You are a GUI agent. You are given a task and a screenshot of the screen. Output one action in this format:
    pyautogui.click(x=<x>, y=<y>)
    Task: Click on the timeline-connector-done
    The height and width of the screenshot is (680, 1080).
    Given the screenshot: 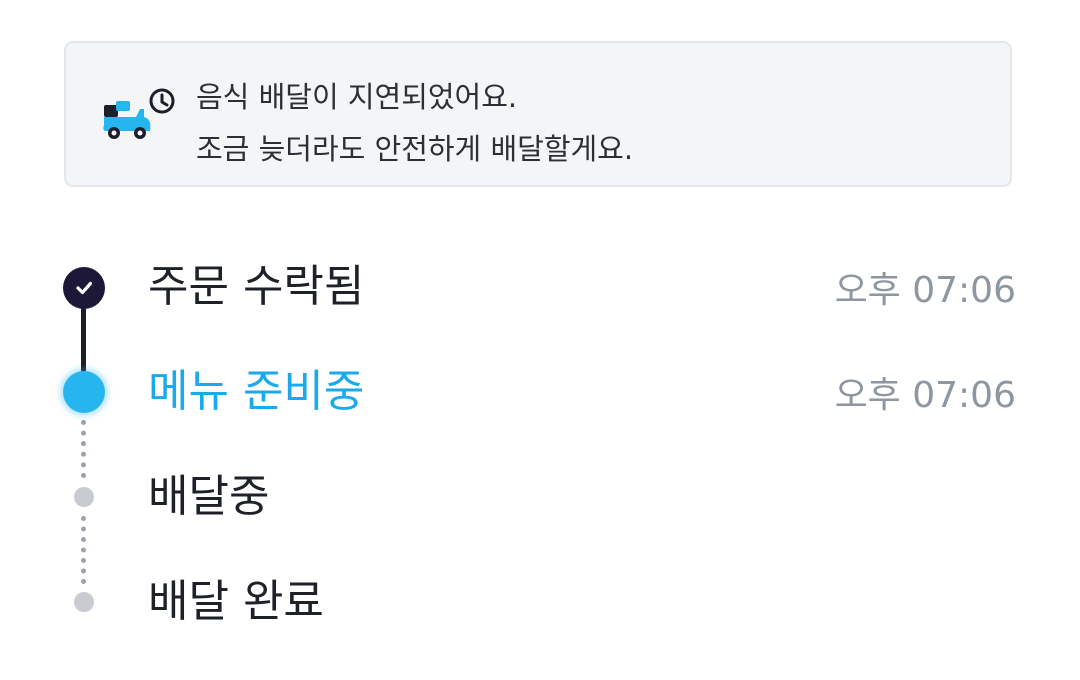 What is the action you would take?
    pyautogui.click(x=83, y=340)
    